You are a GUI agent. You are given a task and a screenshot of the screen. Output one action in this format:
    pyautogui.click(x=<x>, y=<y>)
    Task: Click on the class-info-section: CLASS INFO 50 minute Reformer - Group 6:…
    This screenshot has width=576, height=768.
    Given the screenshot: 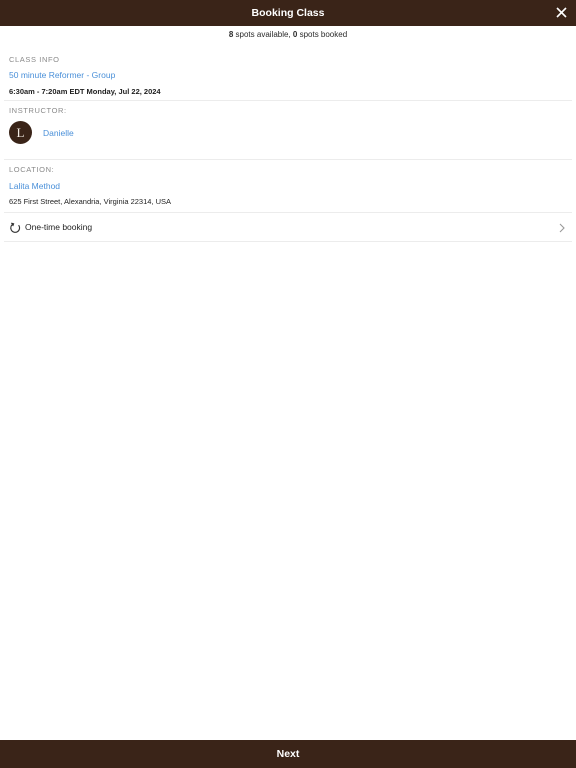 What is the action you would take?
    pyautogui.click(x=288, y=75)
    